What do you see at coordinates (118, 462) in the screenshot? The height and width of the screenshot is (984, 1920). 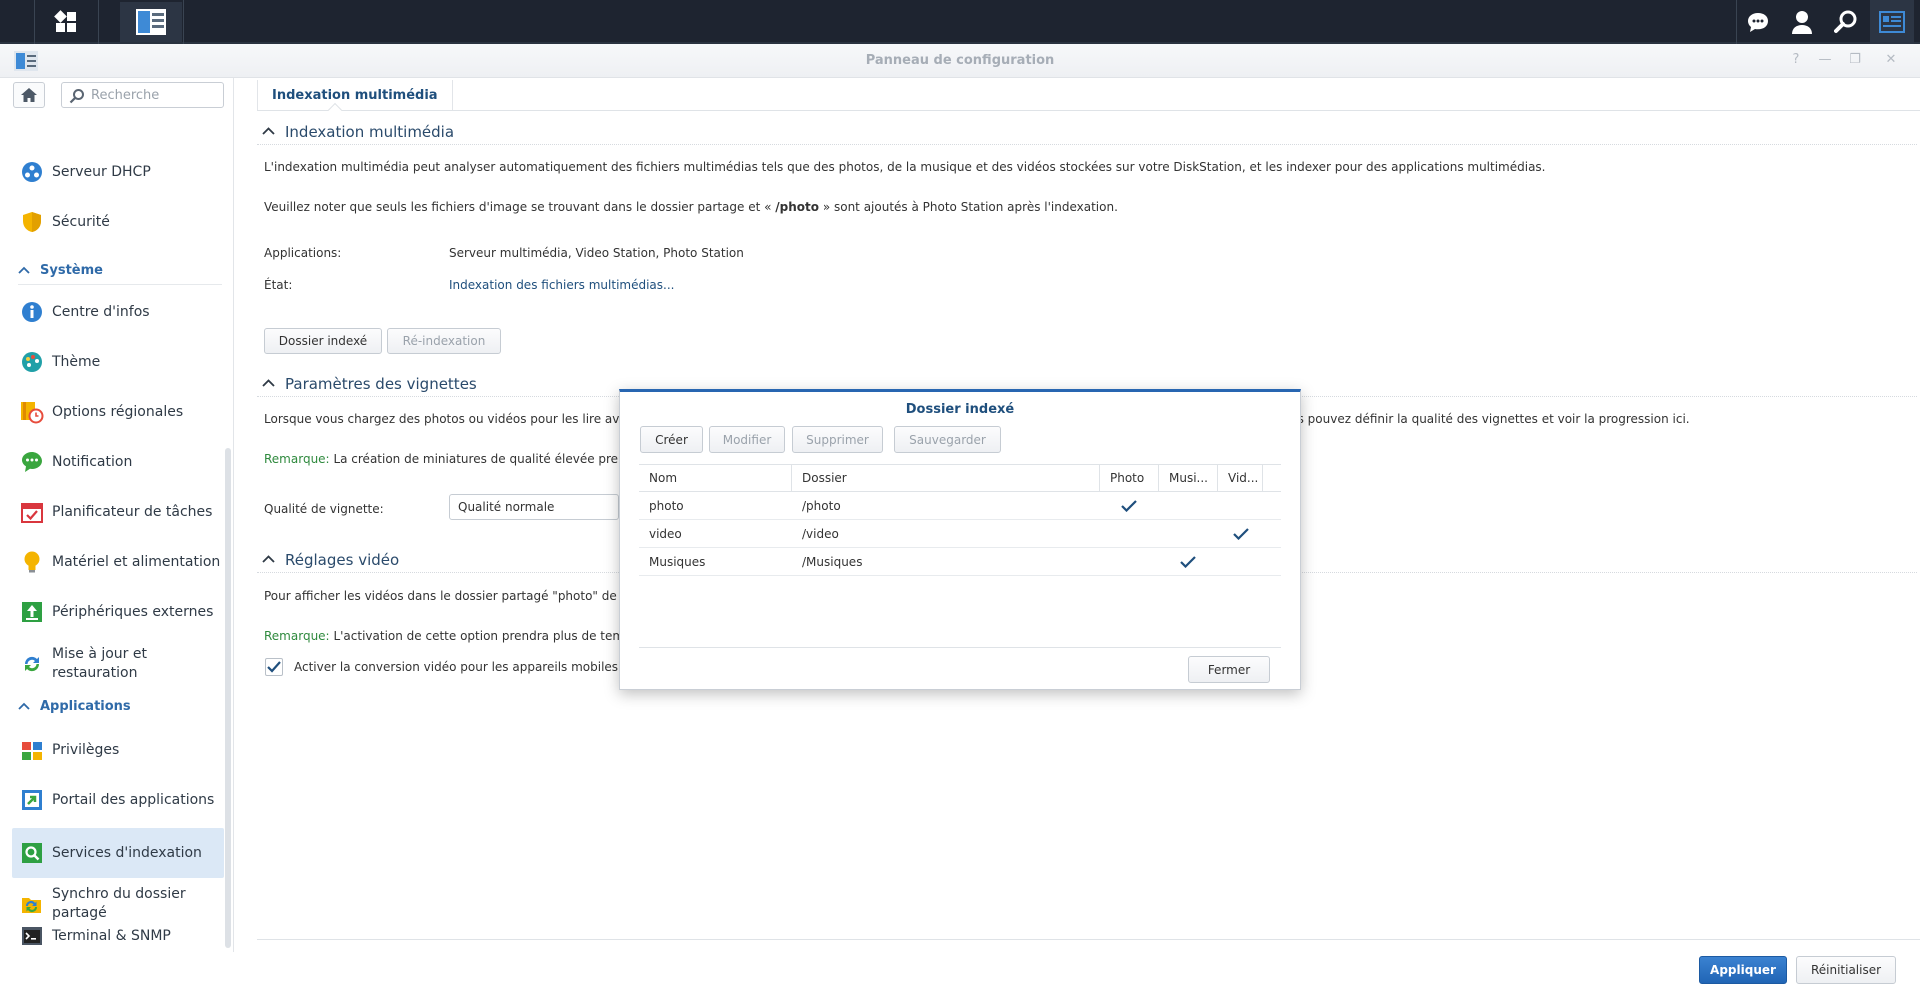 I see `sidebar-item-notification: Notification` at bounding box center [118, 462].